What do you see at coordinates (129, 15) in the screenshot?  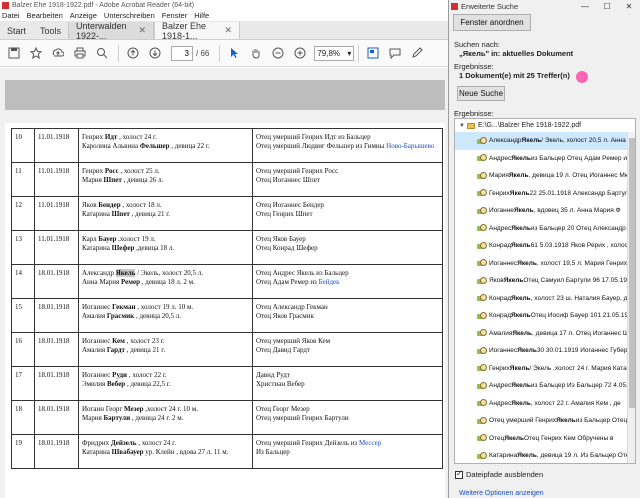 I see `menu-sign: Unterschreiben` at bounding box center [129, 15].